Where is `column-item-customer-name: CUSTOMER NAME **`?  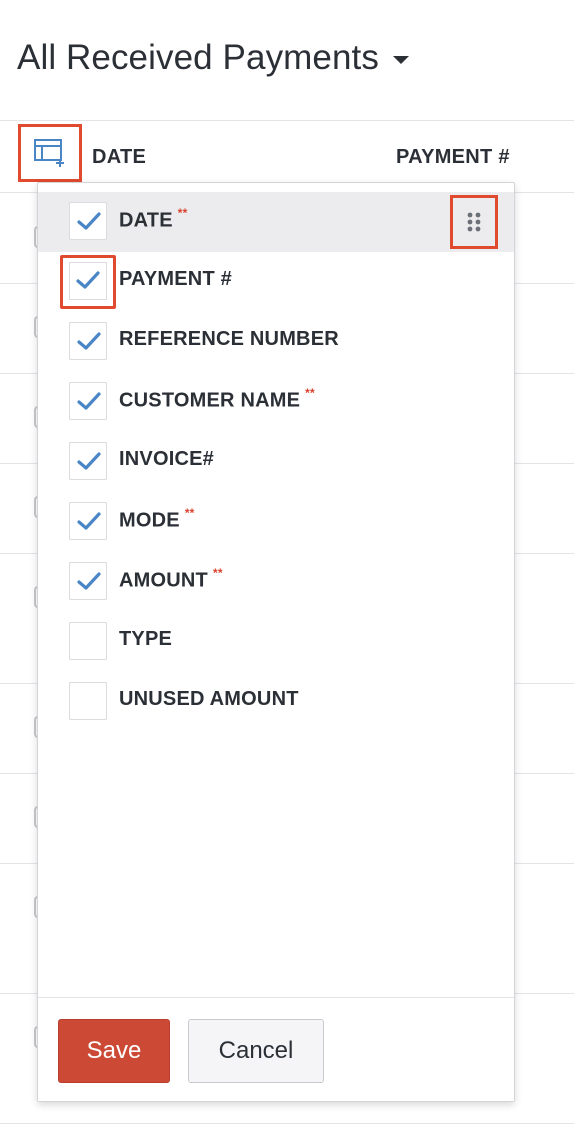
column-item-customer-name: CUSTOMER NAME ** is located at coordinates (276, 402).